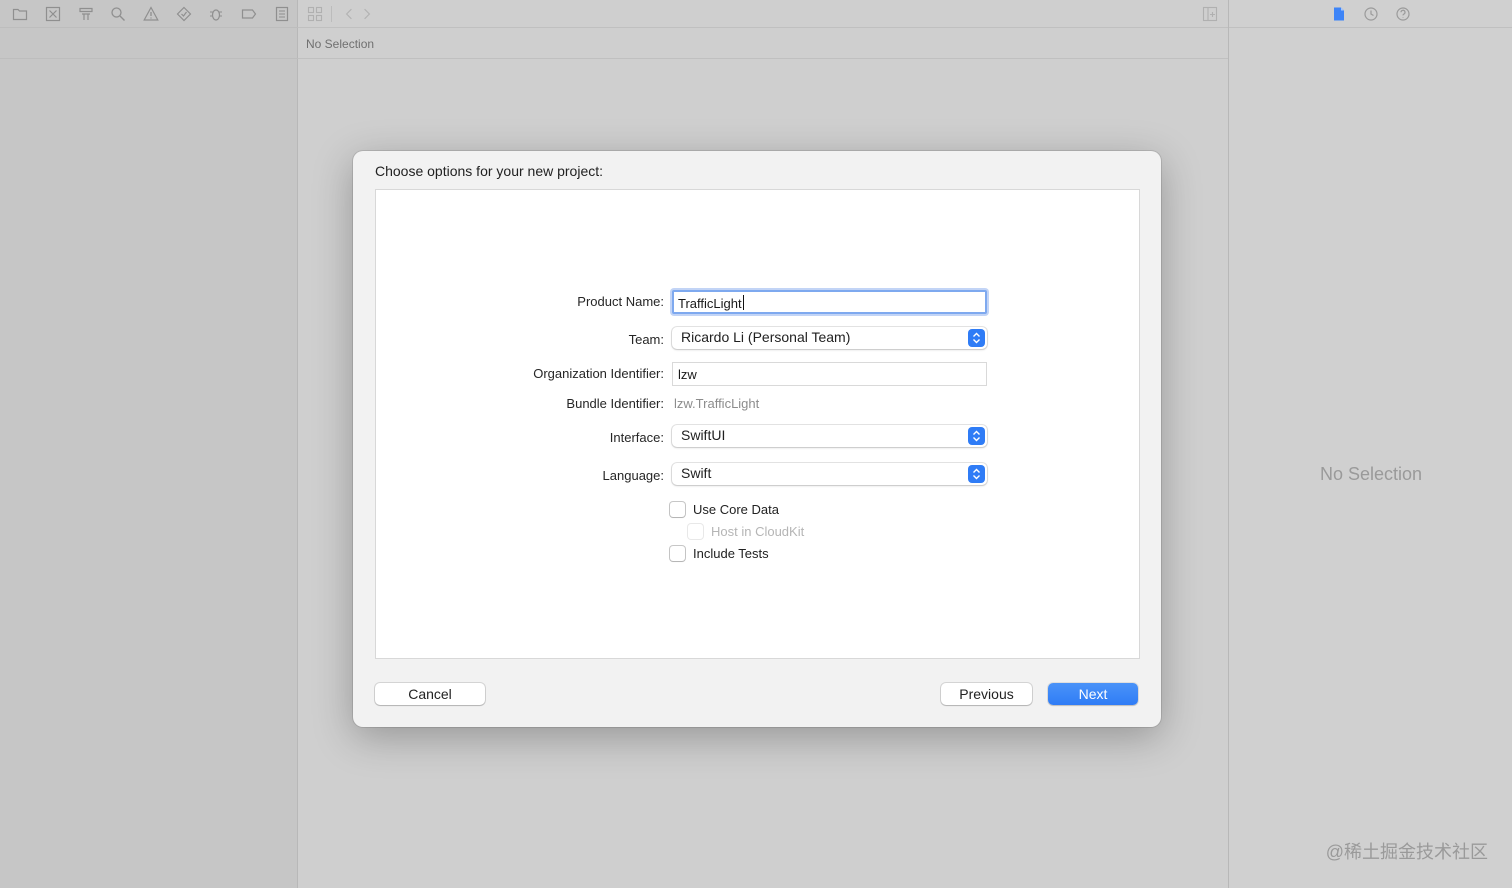 The height and width of the screenshot is (888, 1512). What do you see at coordinates (367, 14) in the screenshot?
I see `forward-arrow-icon` at bounding box center [367, 14].